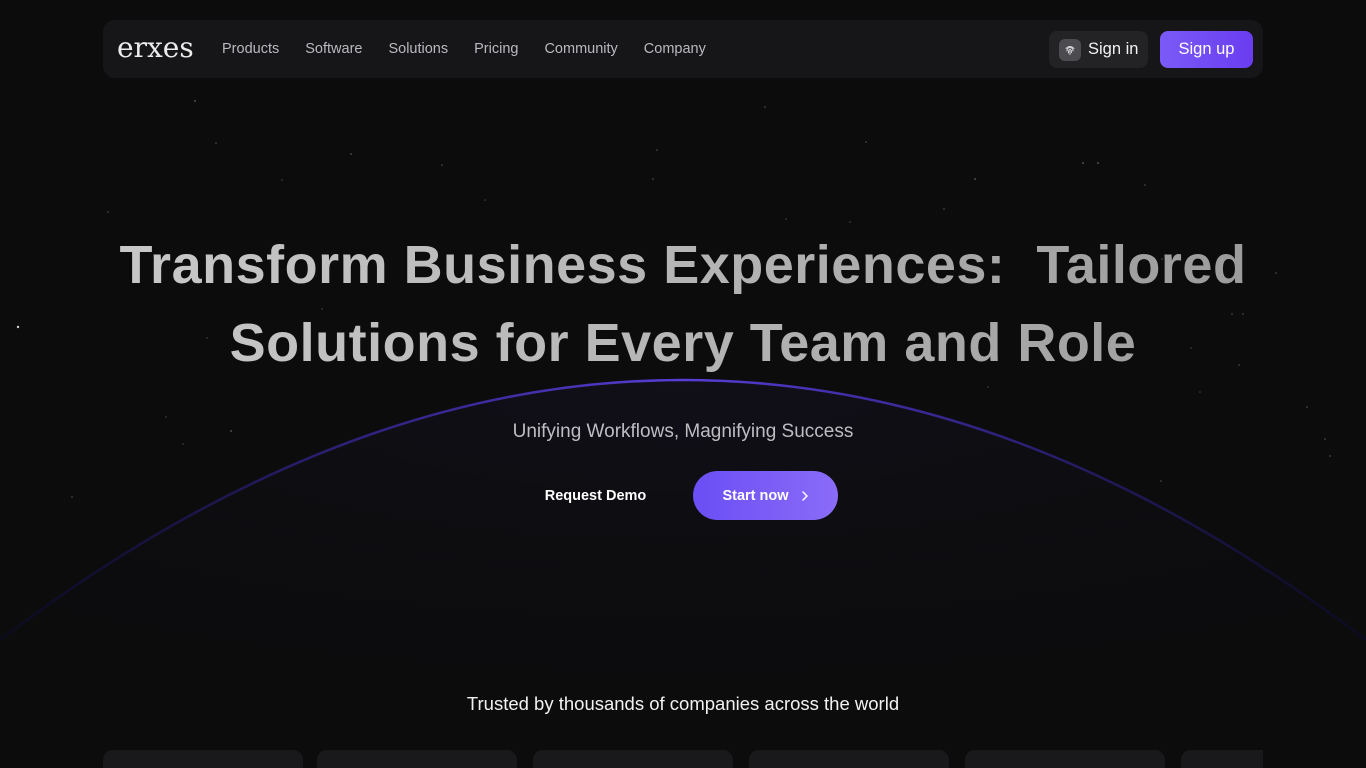 The image size is (1366, 768). I want to click on request-demo-label: Request Demo, so click(595, 496).